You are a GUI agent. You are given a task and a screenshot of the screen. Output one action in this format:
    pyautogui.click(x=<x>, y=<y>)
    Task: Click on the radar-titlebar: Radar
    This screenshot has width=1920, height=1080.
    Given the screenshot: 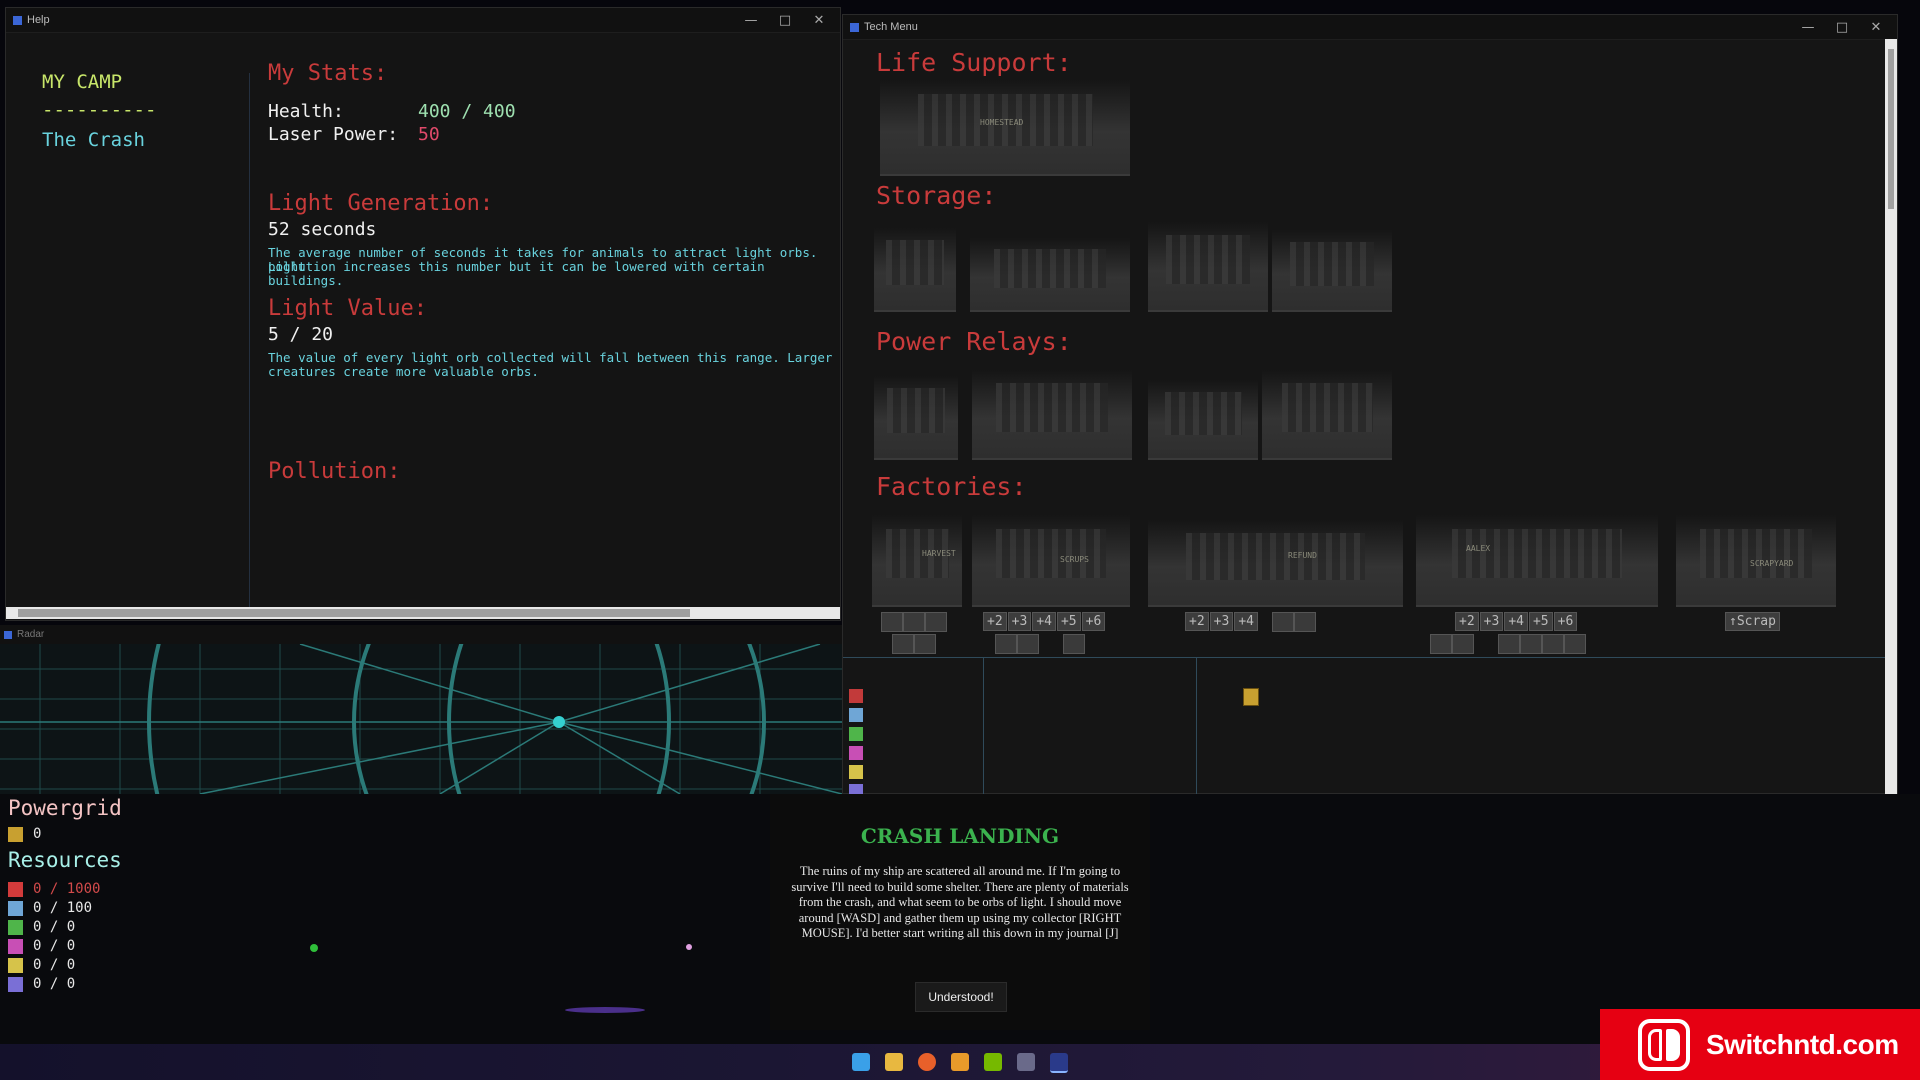 What is the action you would take?
    pyautogui.click(x=421, y=634)
    